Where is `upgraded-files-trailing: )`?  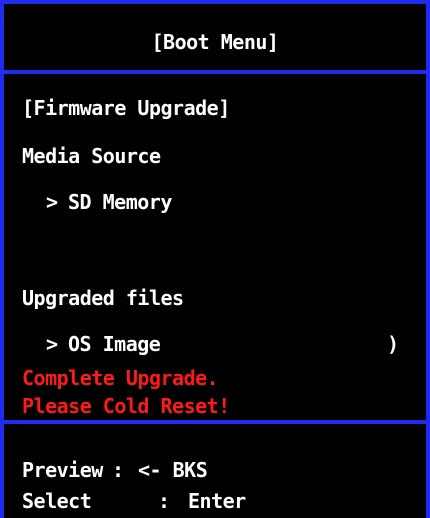 upgraded-files-trailing: ) is located at coordinates (393, 344).